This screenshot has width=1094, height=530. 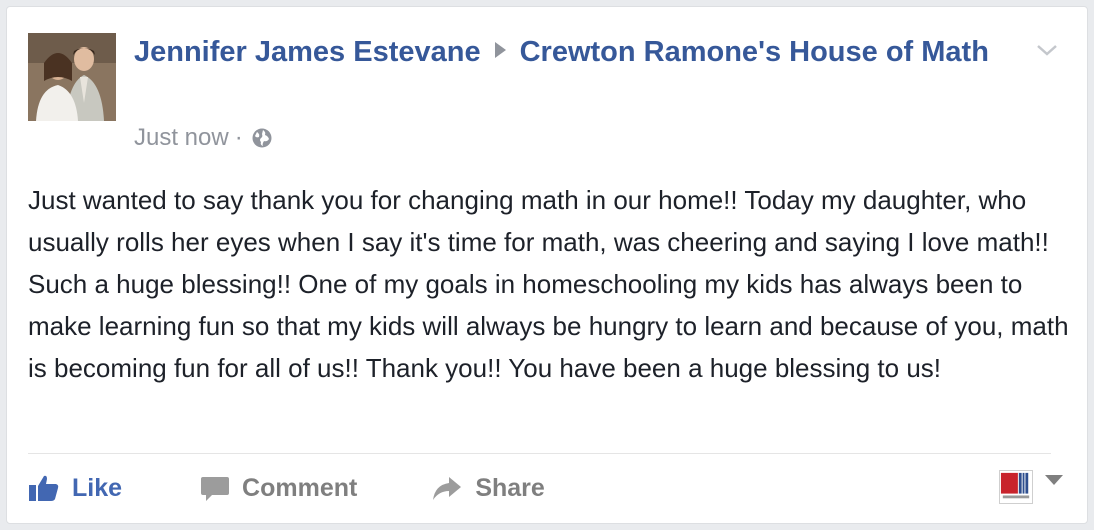 What do you see at coordinates (447, 488) in the screenshot?
I see `share-icon` at bounding box center [447, 488].